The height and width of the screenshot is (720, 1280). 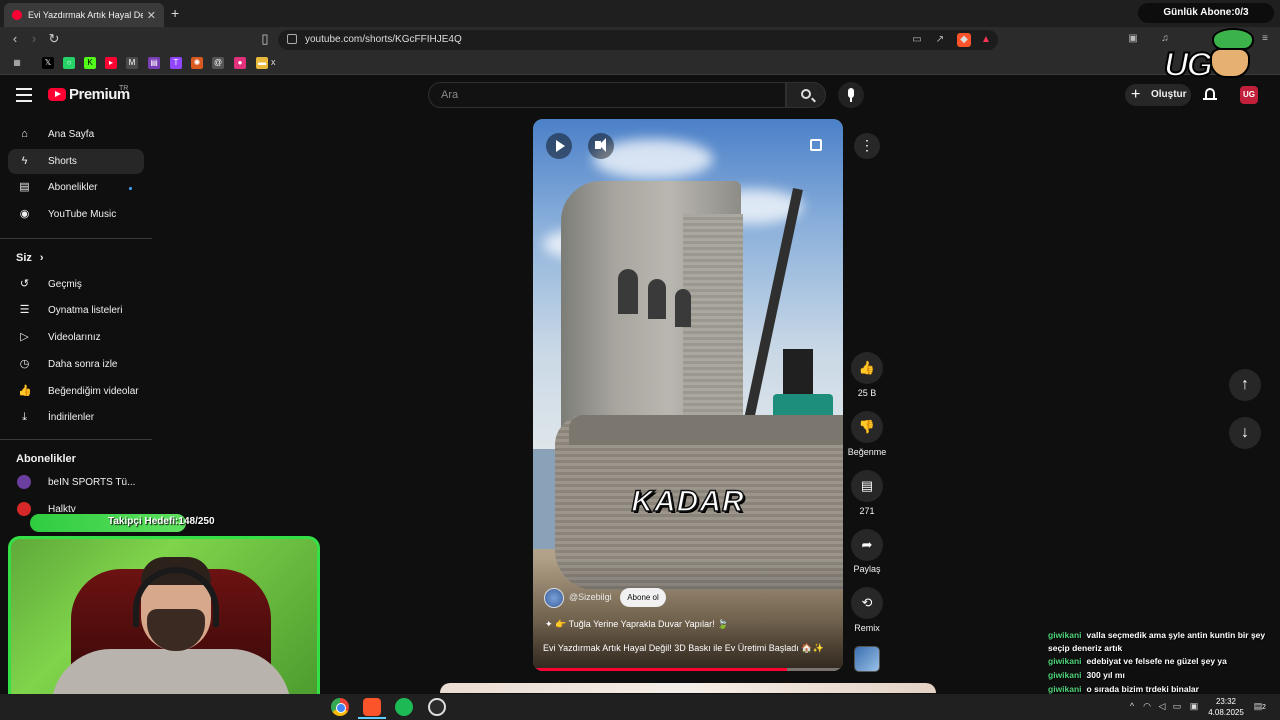 I want to click on sidebar-item-daha-sonra-izle: ◷ Daha sonra izle, so click(x=76, y=364).